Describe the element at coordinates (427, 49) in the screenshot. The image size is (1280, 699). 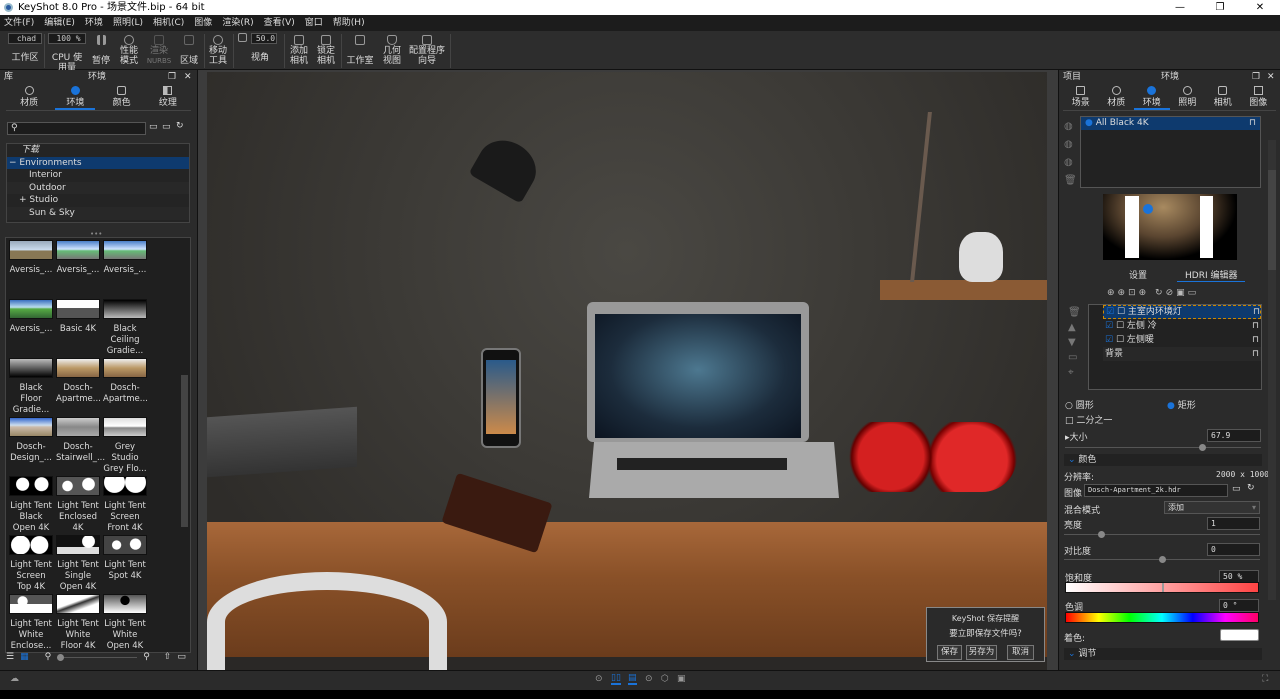
I see `configurator-wizard-button: 配置程序 向导` at that location.